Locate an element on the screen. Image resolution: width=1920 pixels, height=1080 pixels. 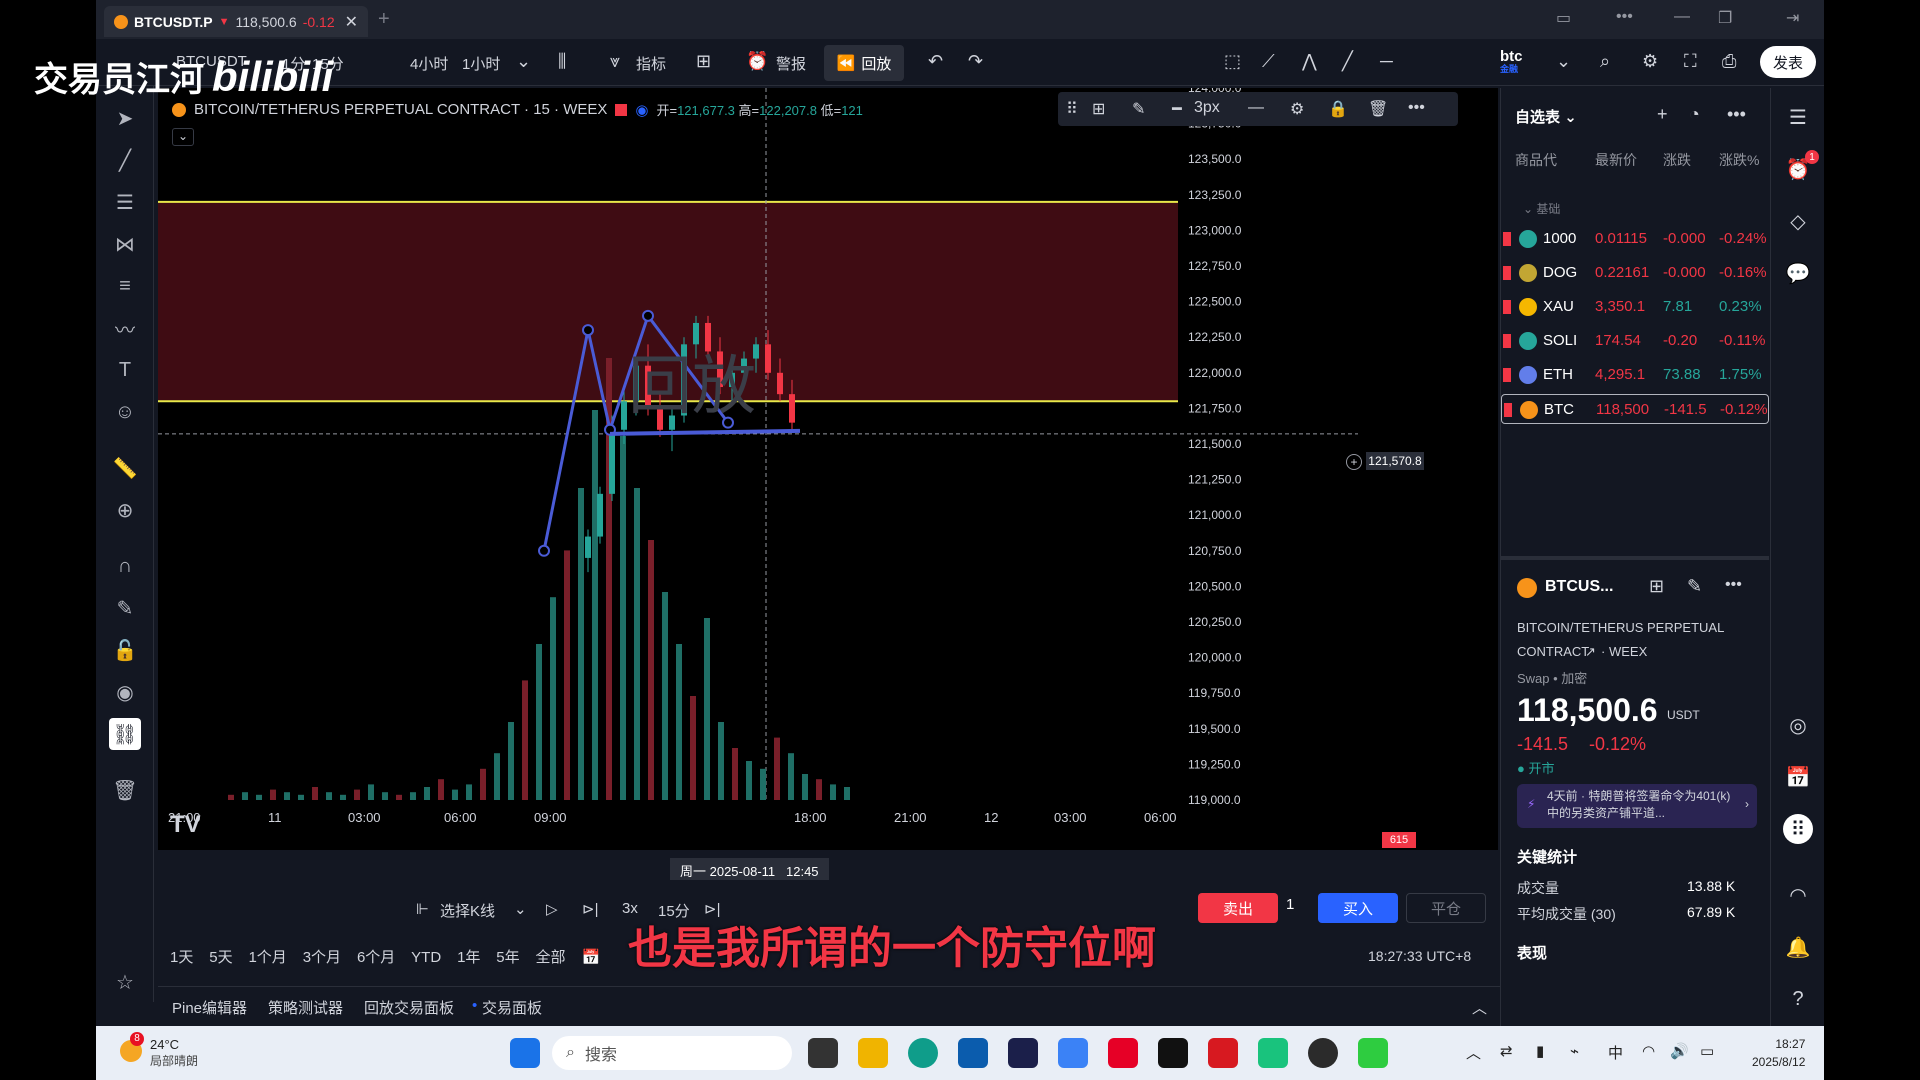
trendline-tool-icon: ╱ is located at coordinates (125, 160).